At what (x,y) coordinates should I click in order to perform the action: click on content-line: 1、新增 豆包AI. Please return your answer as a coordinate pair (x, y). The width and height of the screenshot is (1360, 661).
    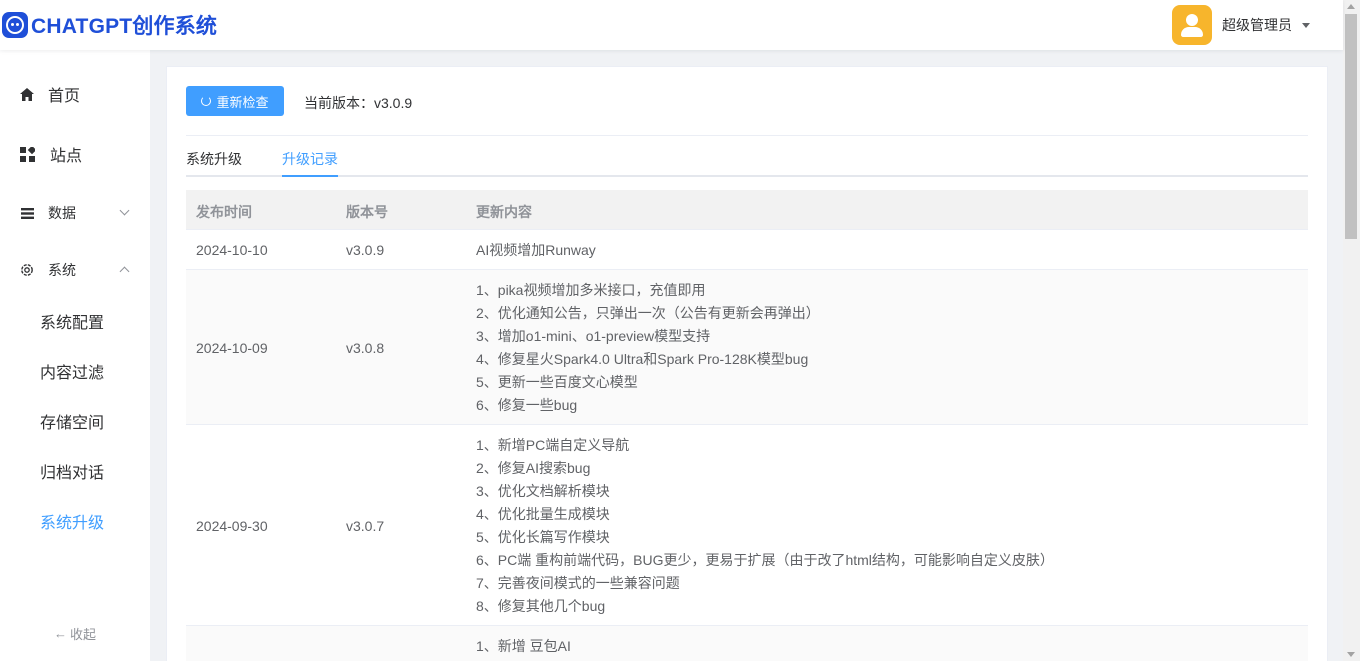
    Looking at the image, I should click on (523, 646).